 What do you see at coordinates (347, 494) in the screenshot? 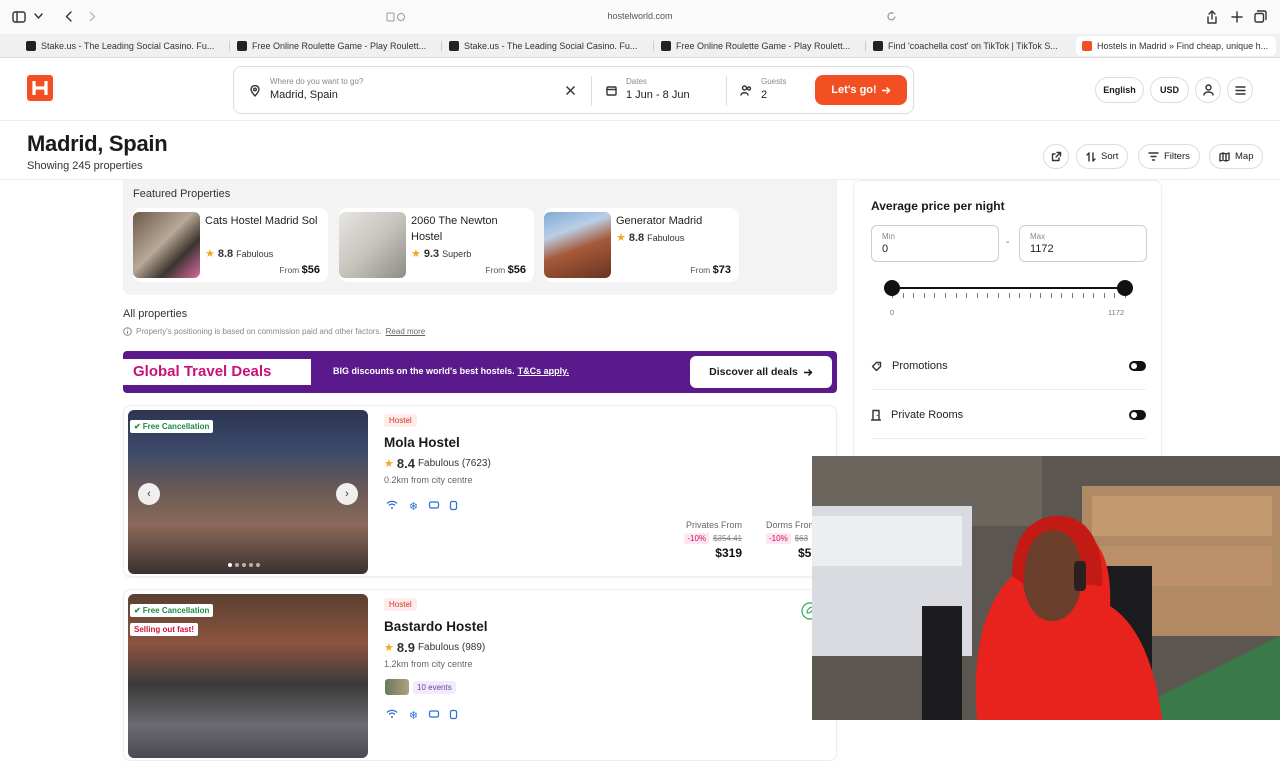
I see `photo-next-button: ›` at bounding box center [347, 494].